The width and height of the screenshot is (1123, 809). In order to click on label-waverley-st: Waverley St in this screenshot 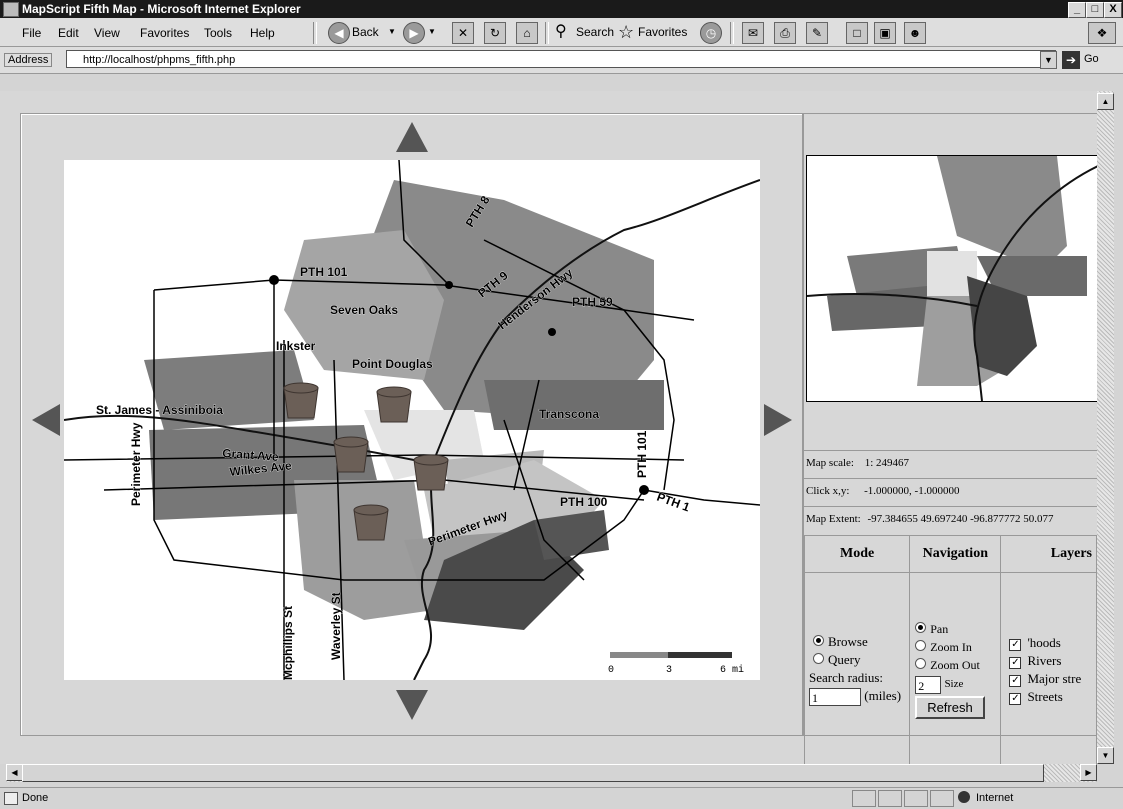, I will do `click(336, 626)`.